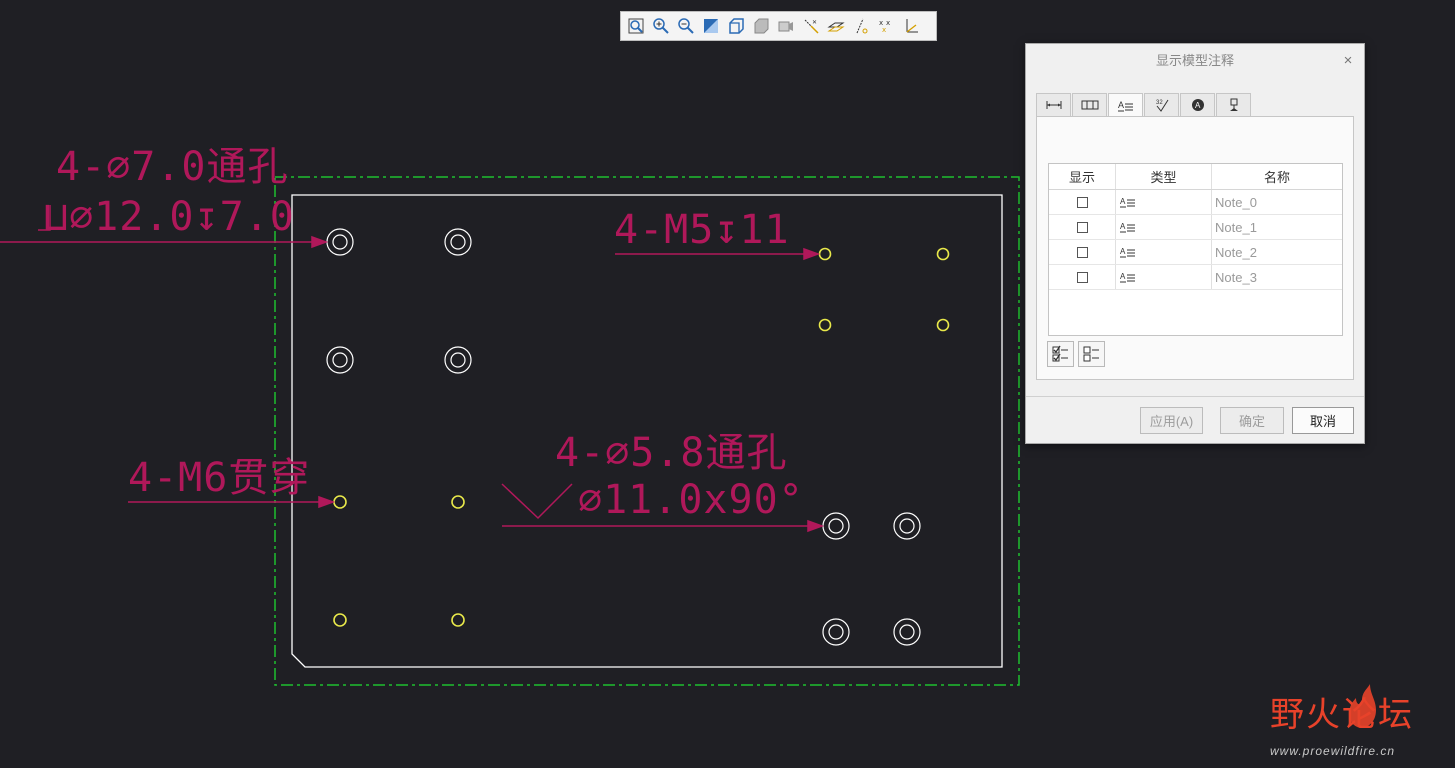  I want to click on table-row: A Note_3, so click(1195, 277).